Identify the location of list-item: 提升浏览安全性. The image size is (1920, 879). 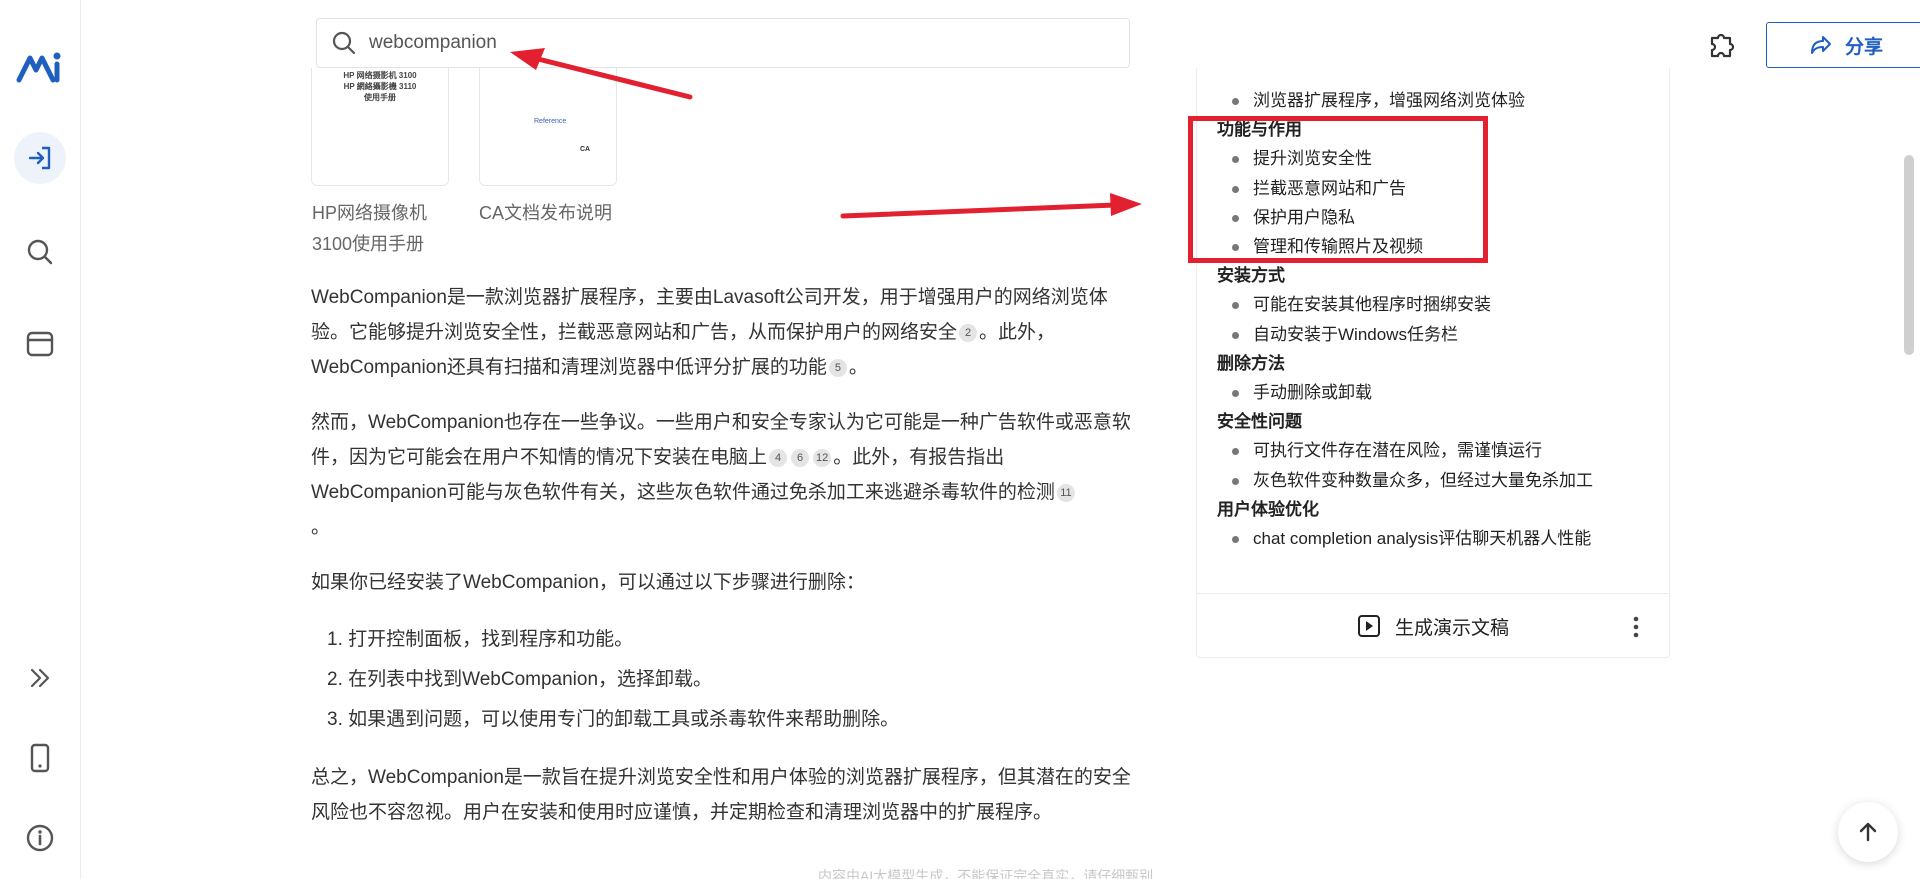
(1443, 158).